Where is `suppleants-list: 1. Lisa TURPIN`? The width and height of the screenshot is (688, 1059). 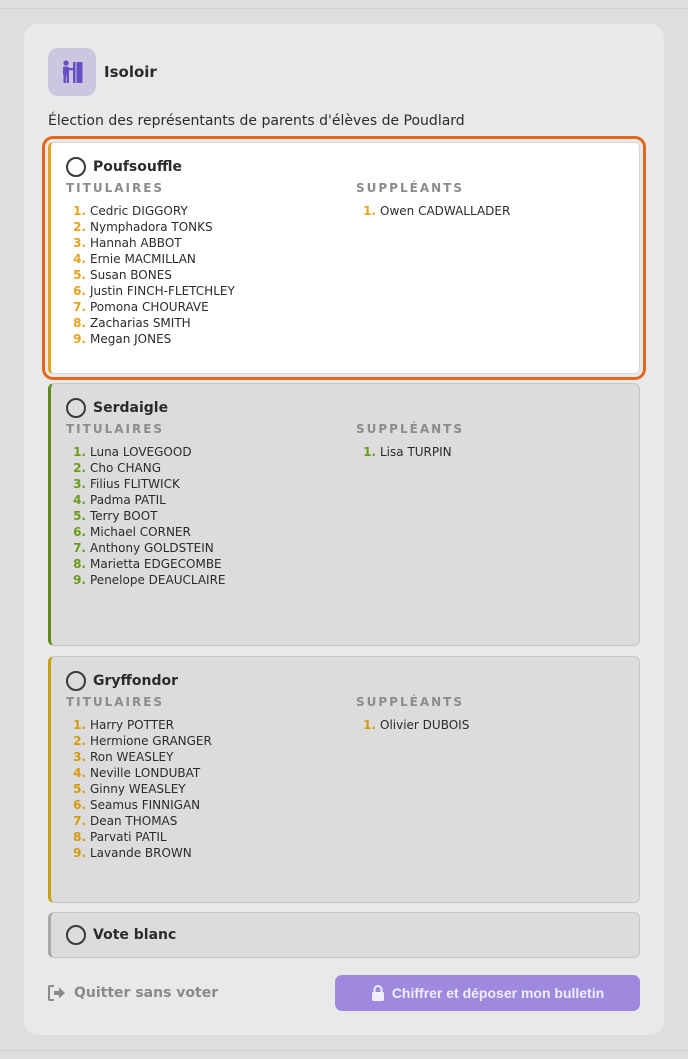
suppleants-list: 1. Lisa TURPIN is located at coordinates (410, 452).